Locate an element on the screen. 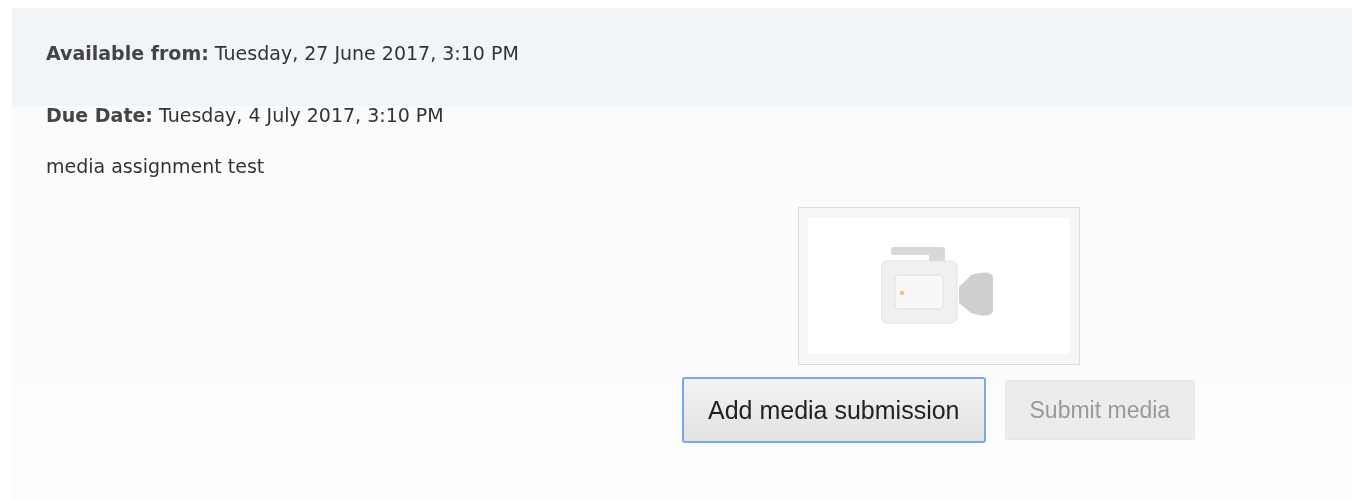  add-media-button: Add media submission is located at coordinates (834, 410).